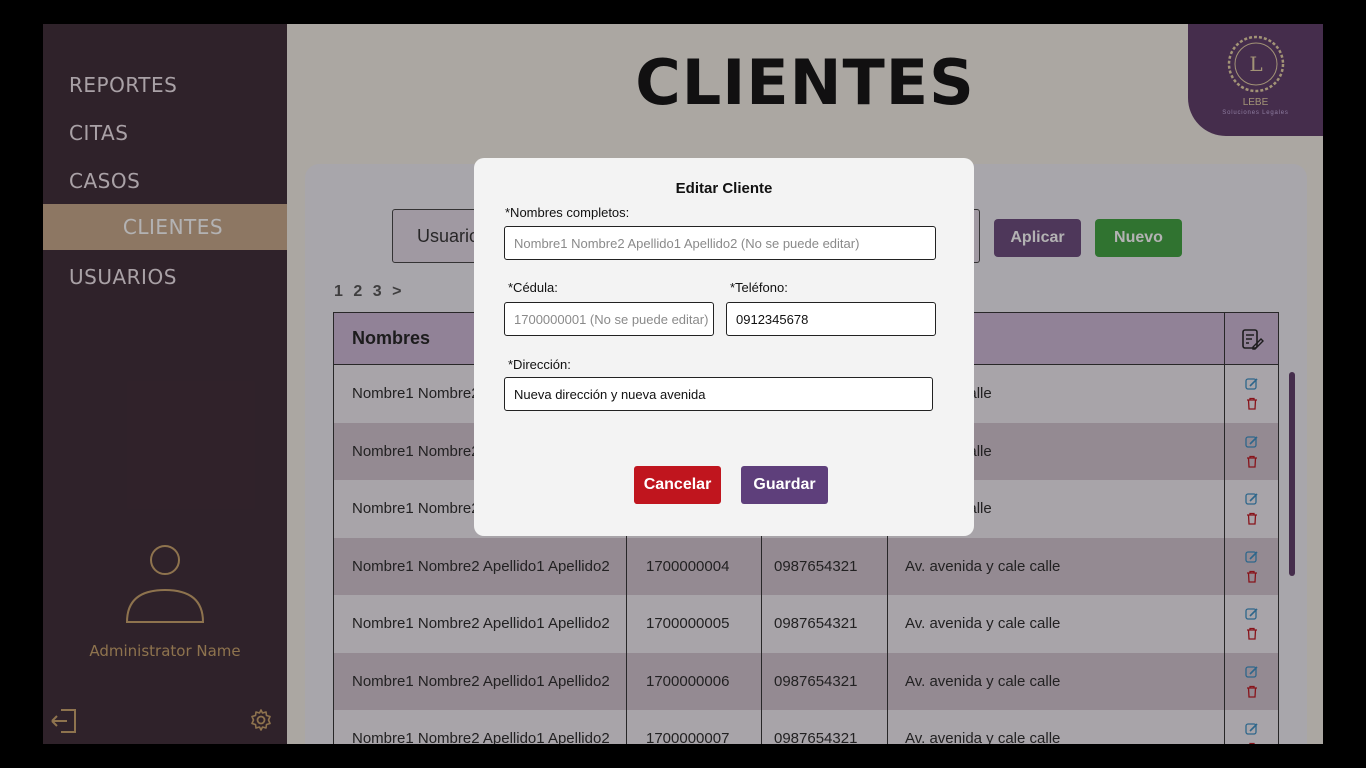 The image size is (1366, 768). I want to click on telefono-label: *Teléfono:, so click(759, 287).